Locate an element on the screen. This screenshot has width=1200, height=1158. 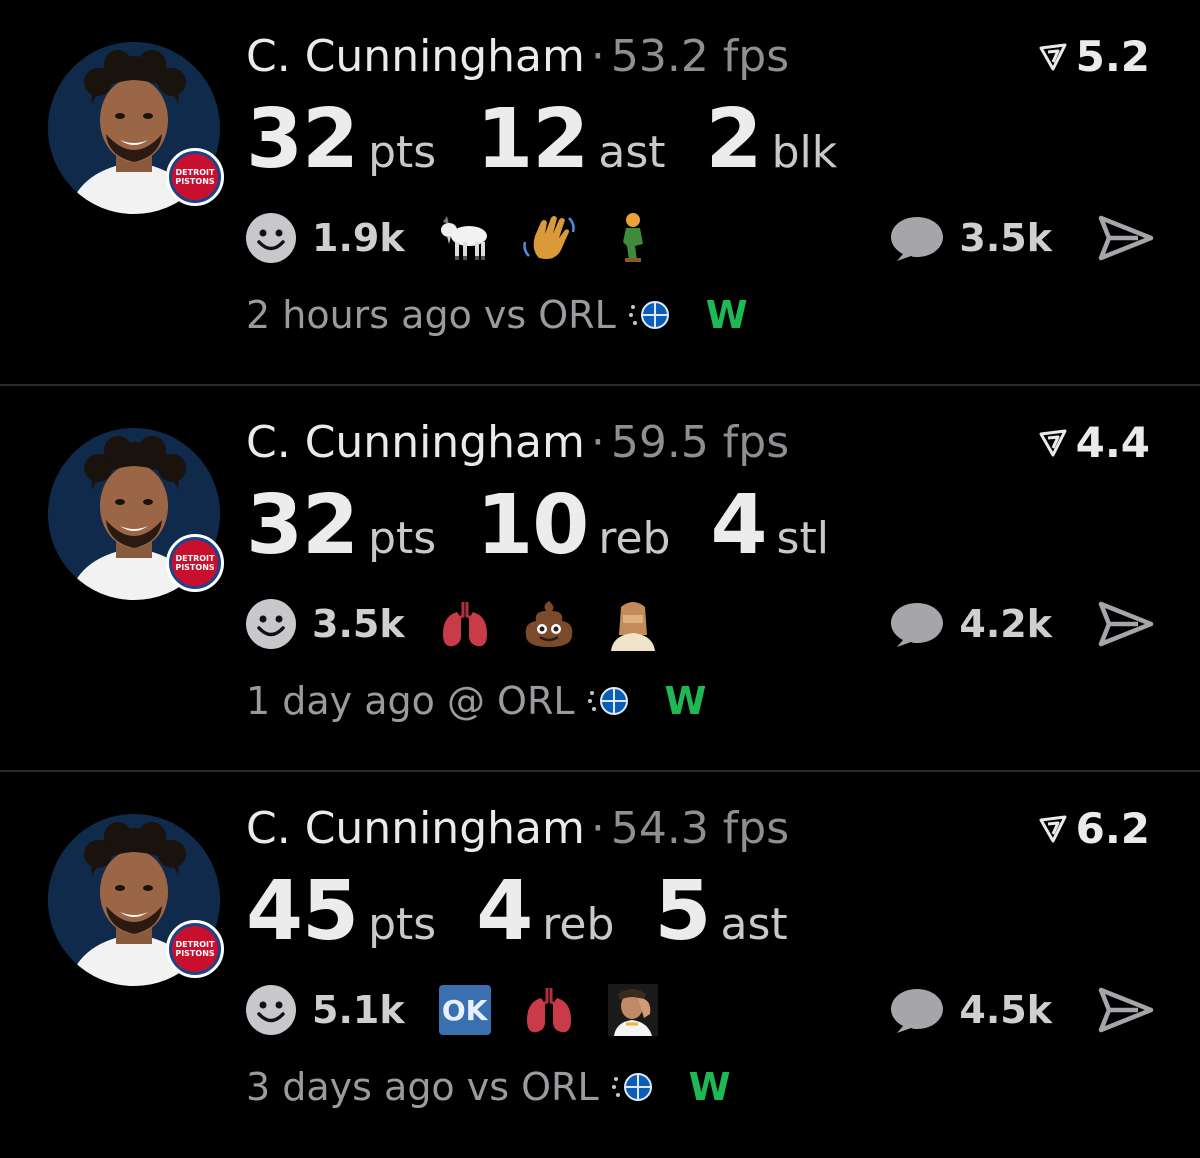
fps-value: 53.2 fps is located at coordinates (700, 56).